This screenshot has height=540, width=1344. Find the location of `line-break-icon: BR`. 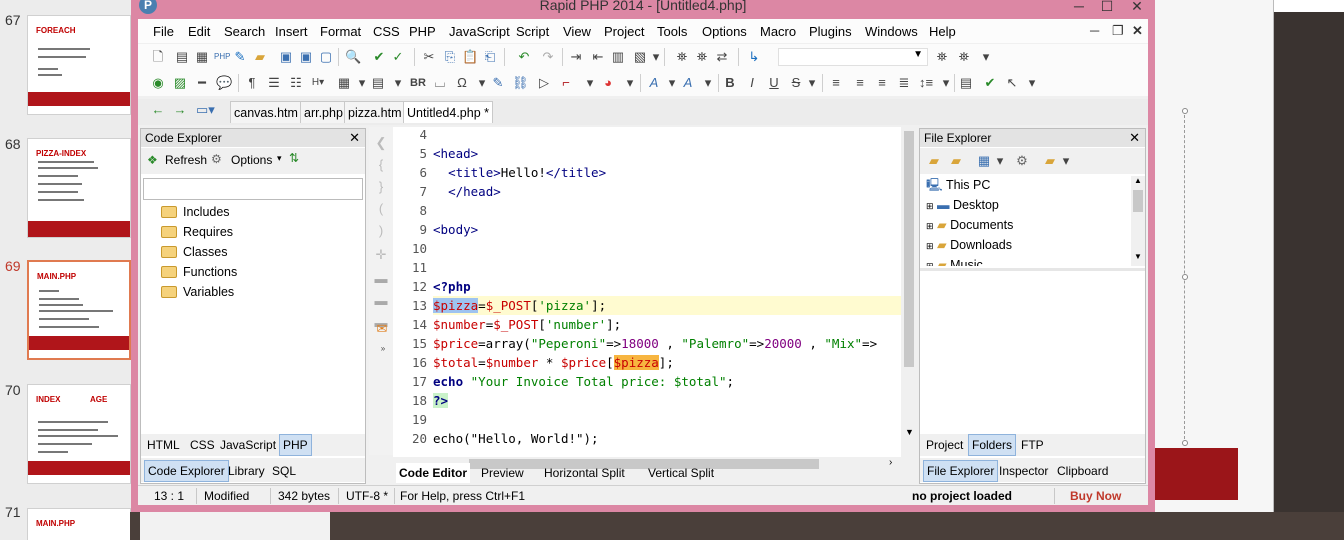

line-break-icon: BR is located at coordinates (418, 83).